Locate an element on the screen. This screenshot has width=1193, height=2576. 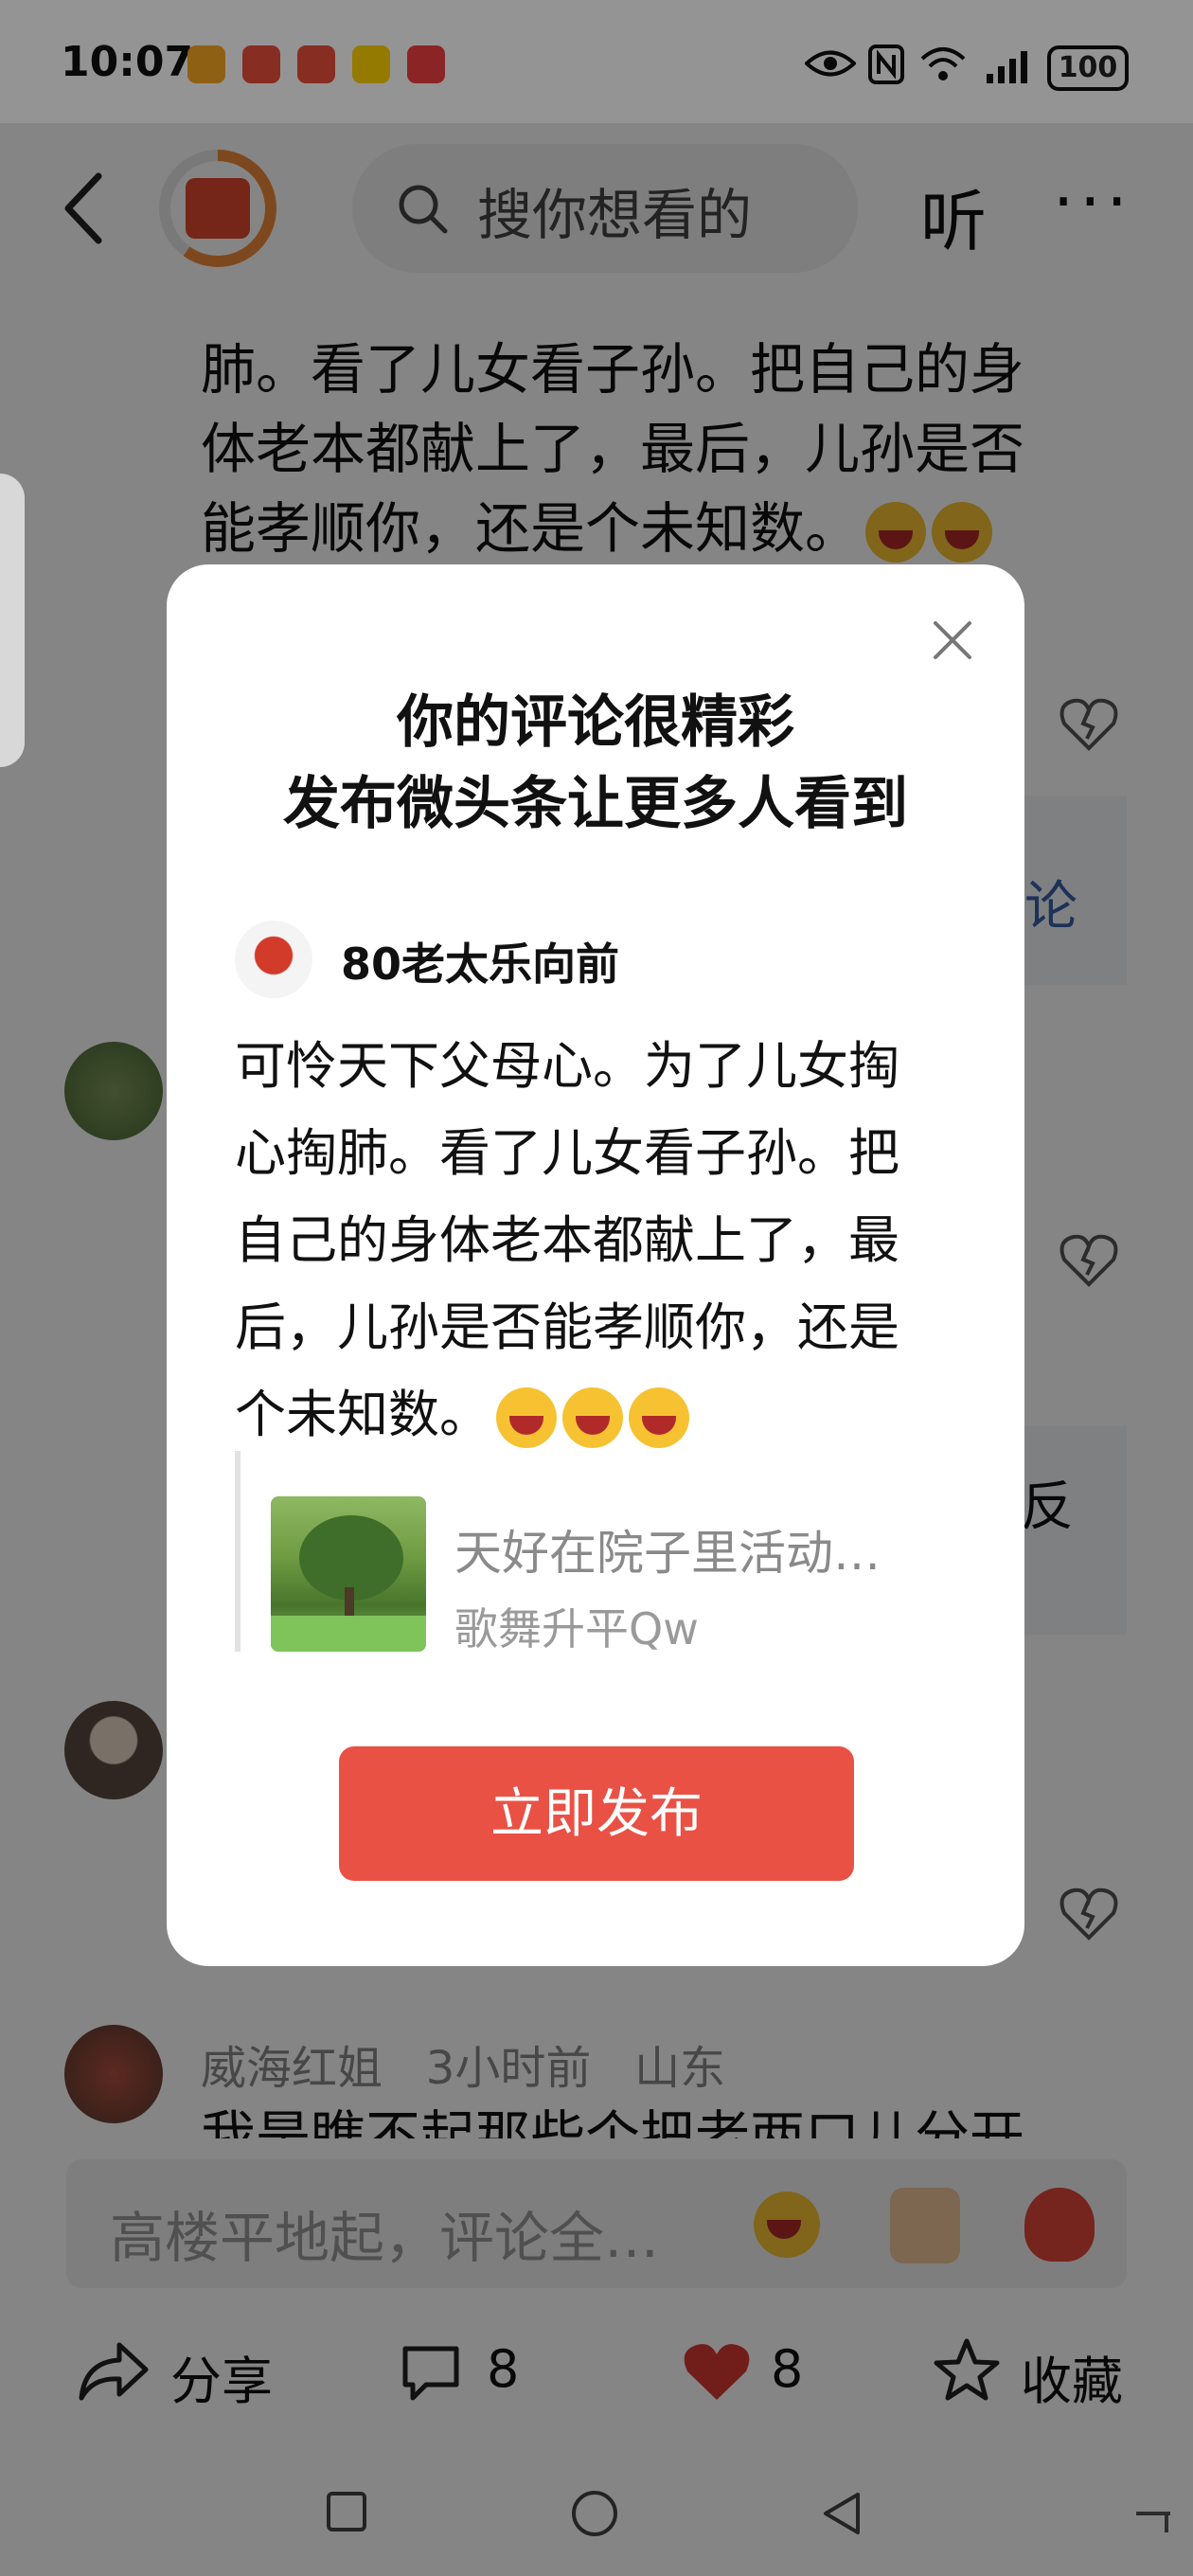
quoted-article-author: 歌舞升平Qw is located at coordinates (576, 1629).